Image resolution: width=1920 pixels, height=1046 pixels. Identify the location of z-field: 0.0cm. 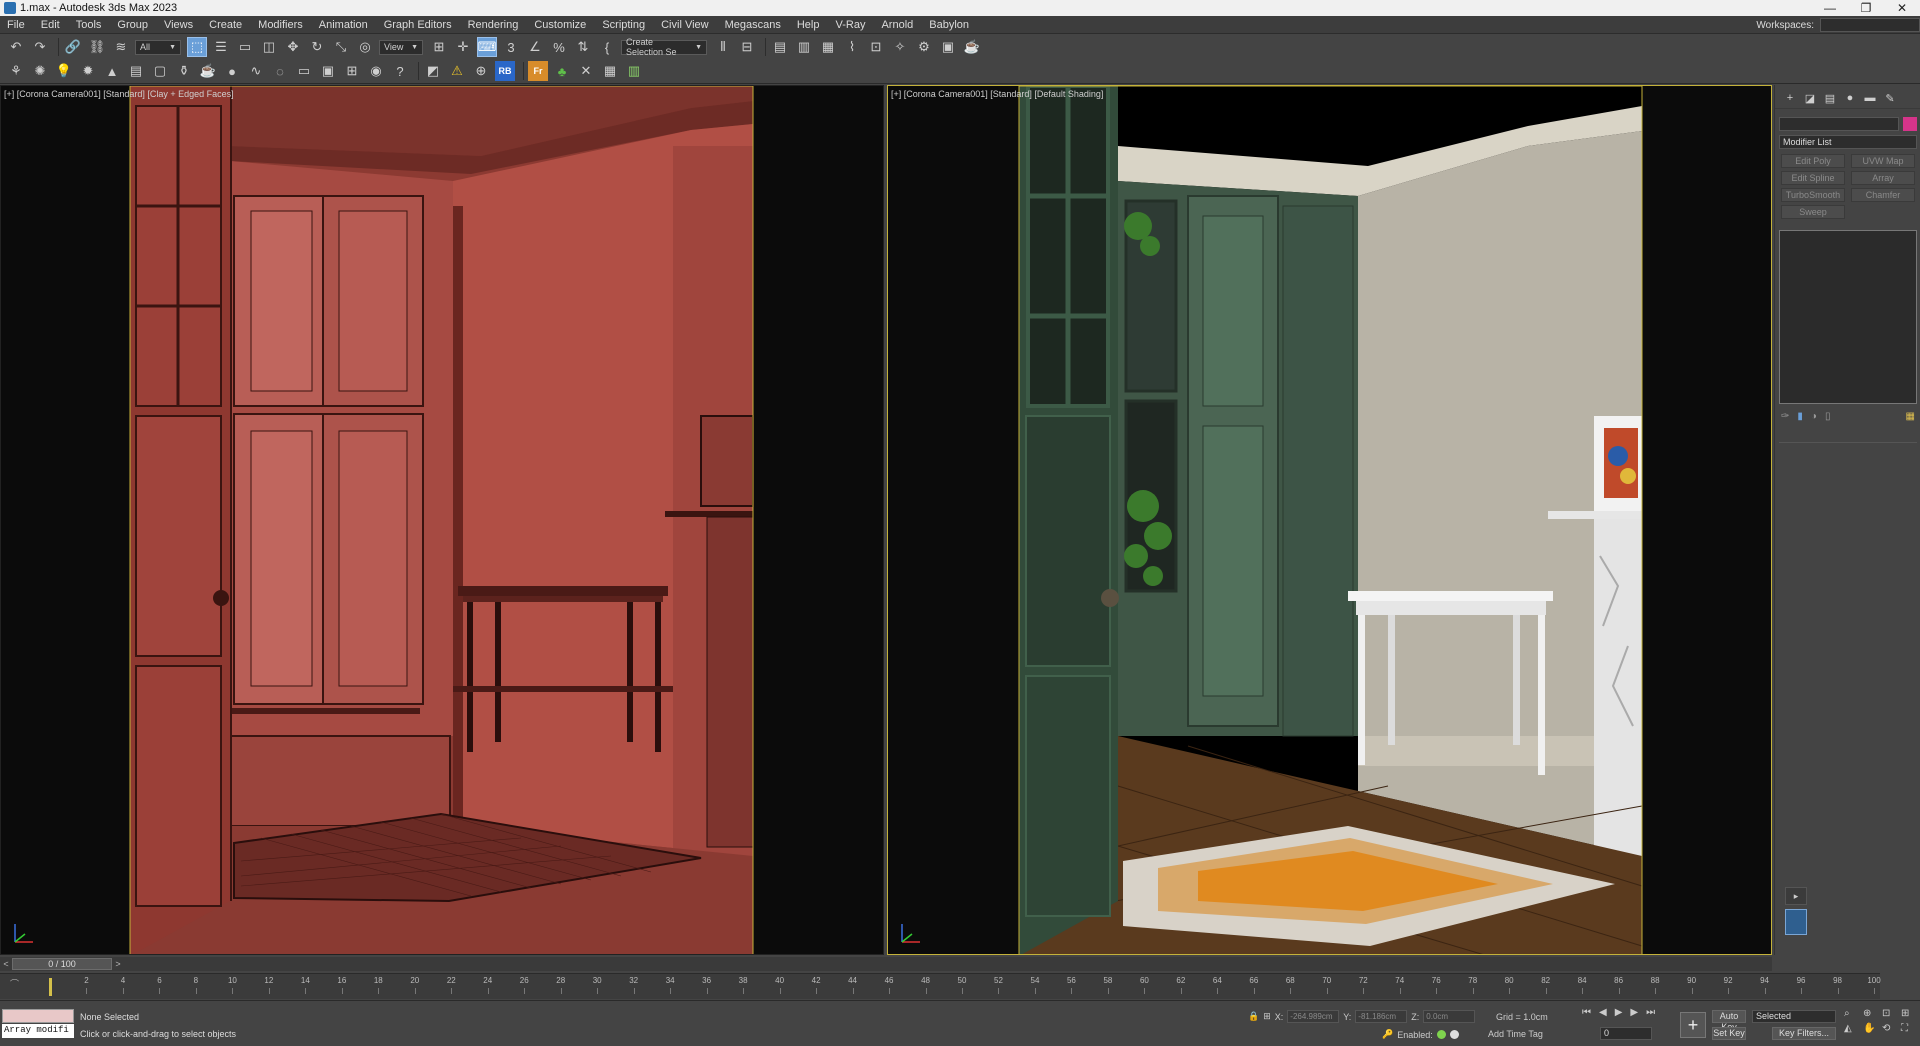
(1449, 1016).